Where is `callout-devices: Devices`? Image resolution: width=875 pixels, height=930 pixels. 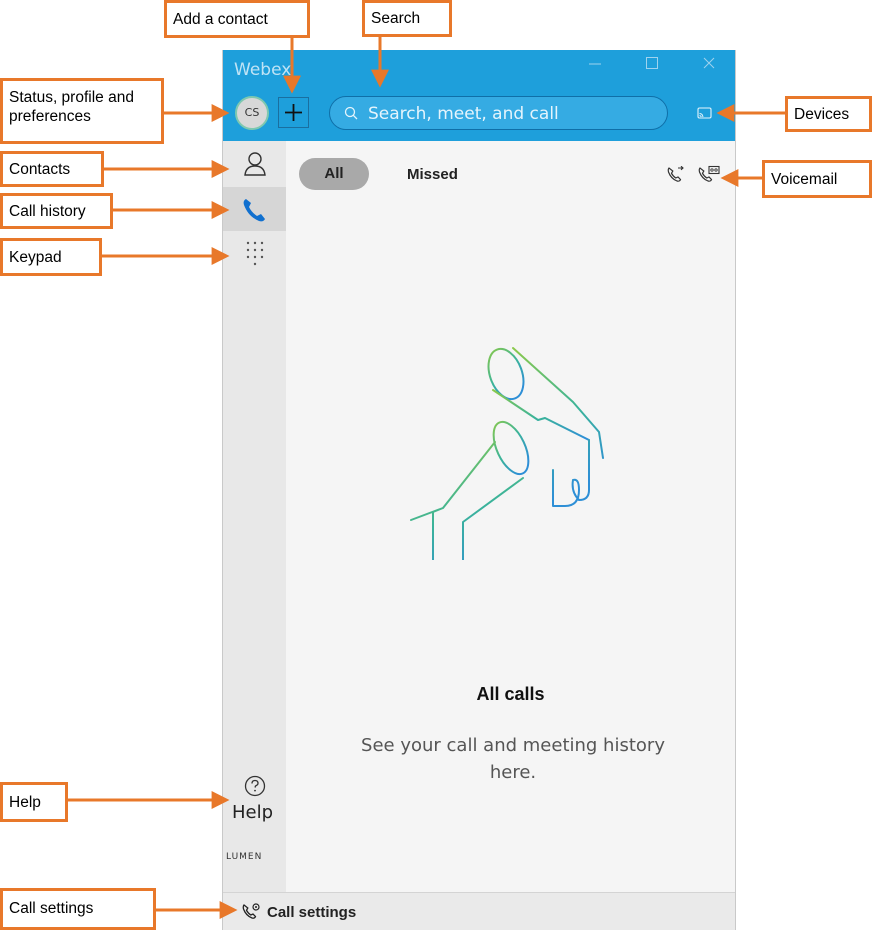 callout-devices: Devices is located at coordinates (828, 114).